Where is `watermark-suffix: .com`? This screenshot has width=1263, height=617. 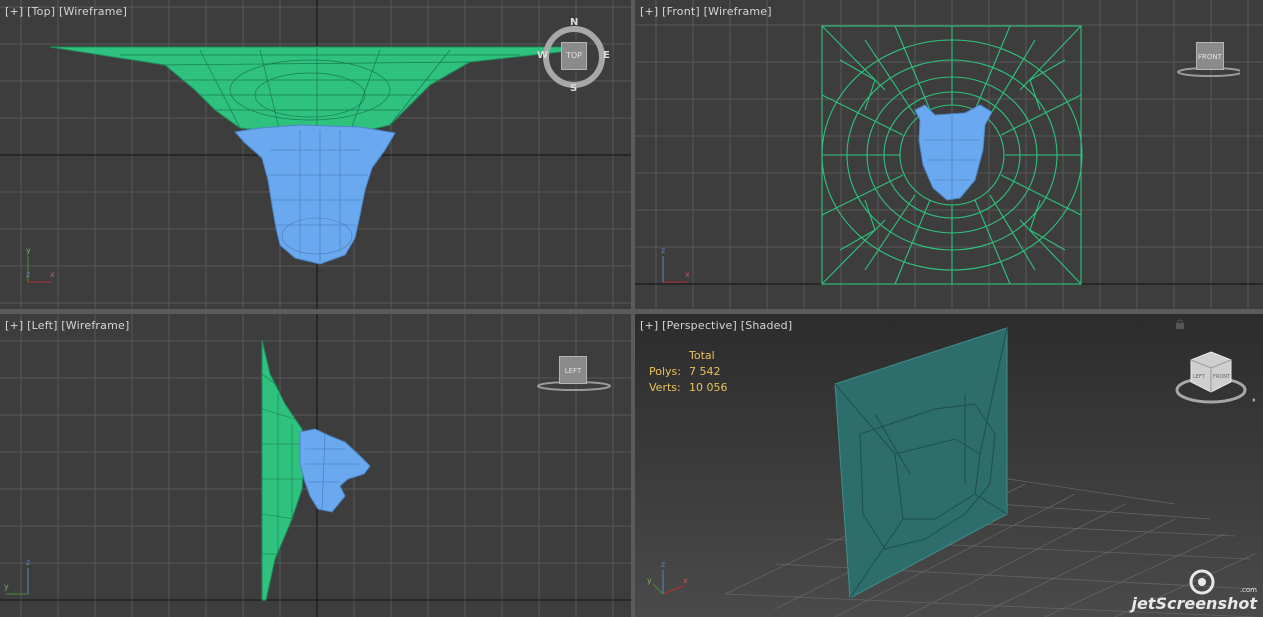 watermark-suffix: .com is located at coordinates (1248, 590).